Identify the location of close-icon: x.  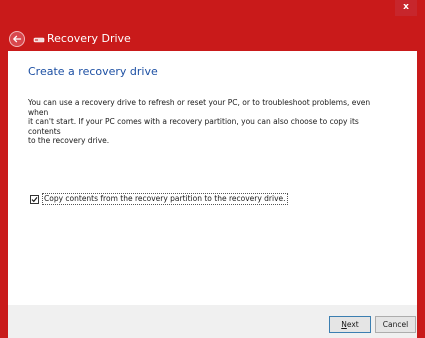
(406, 7).